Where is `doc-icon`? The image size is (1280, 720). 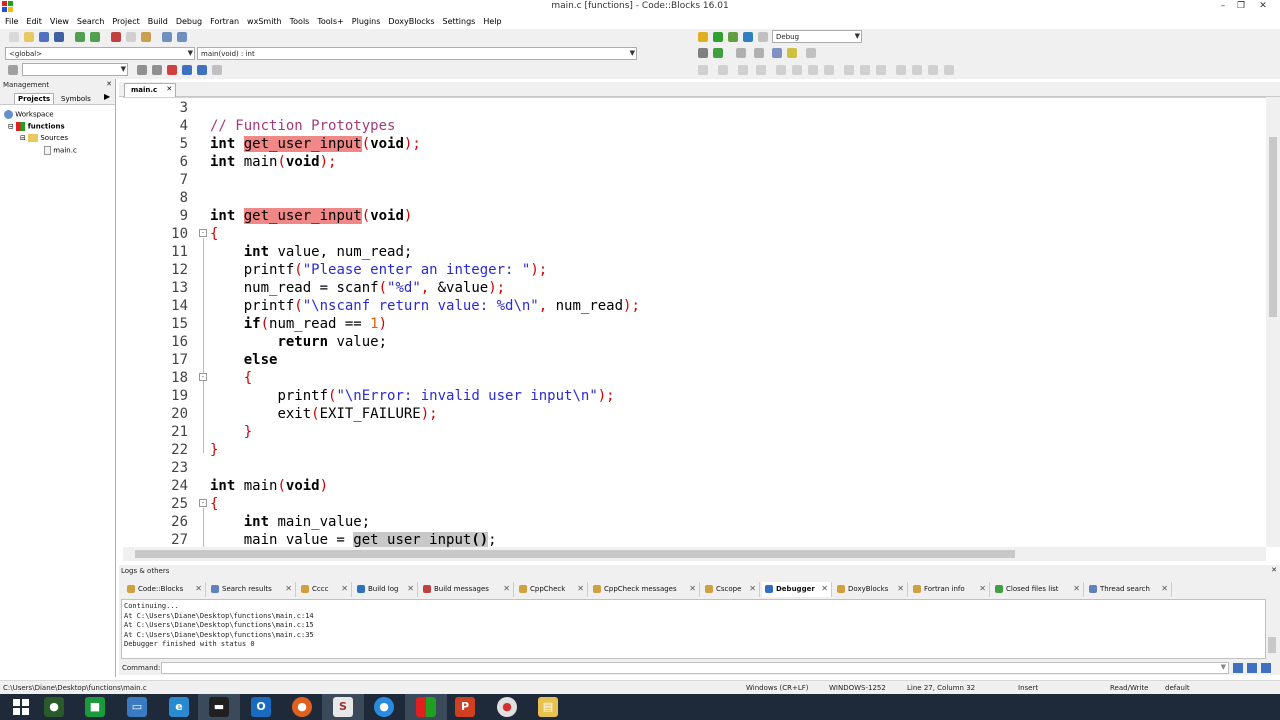 doc-icon is located at coordinates (777, 53).